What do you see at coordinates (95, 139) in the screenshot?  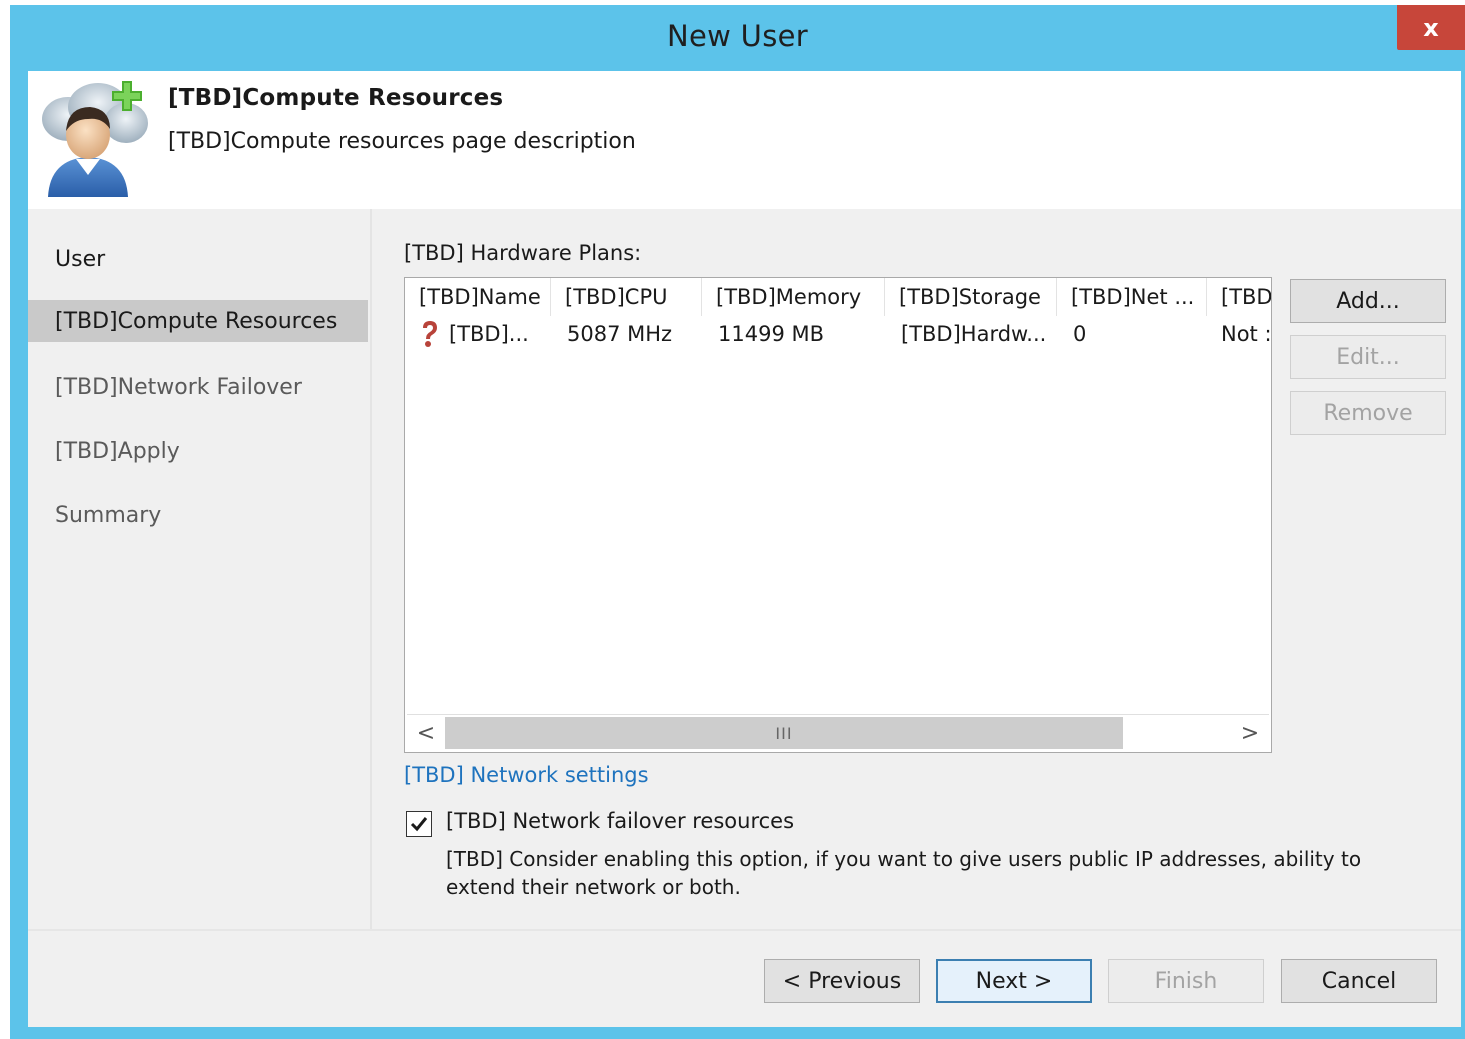 I see `user-add-icon` at bounding box center [95, 139].